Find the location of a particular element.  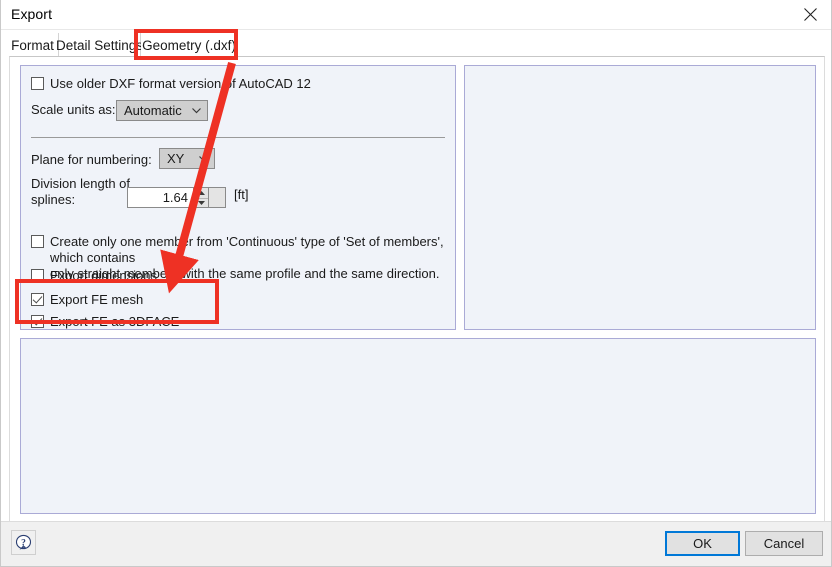

cancel-button-label: Cancel is located at coordinates (784, 543).